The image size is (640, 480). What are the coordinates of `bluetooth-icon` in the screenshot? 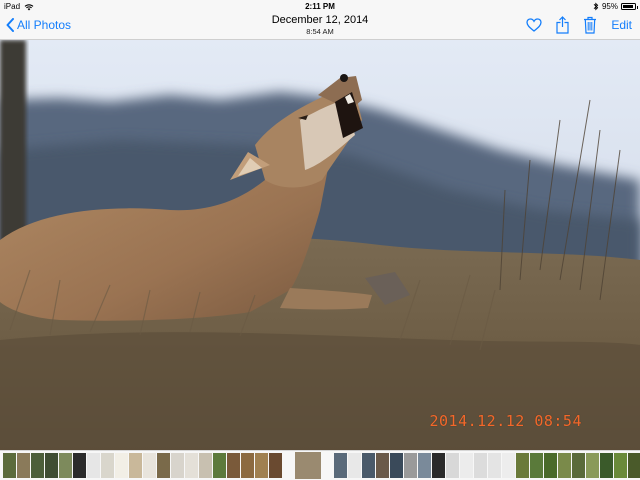 It's located at (596, 6).